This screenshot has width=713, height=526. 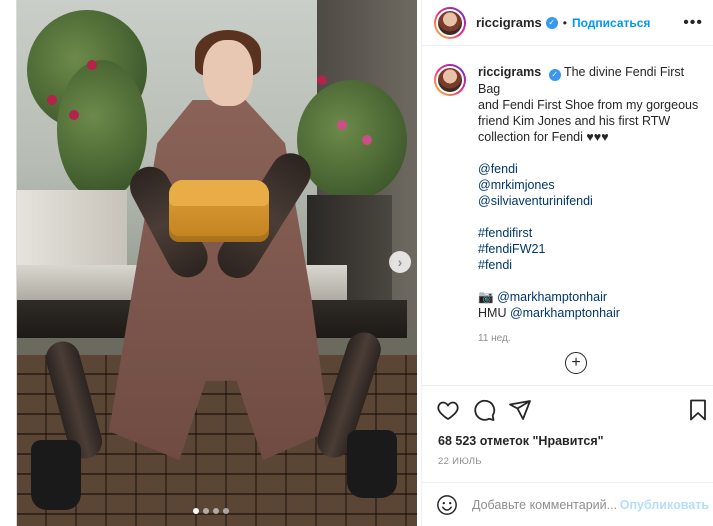 I want to click on caption-username: riccigrams, so click(x=509, y=72).